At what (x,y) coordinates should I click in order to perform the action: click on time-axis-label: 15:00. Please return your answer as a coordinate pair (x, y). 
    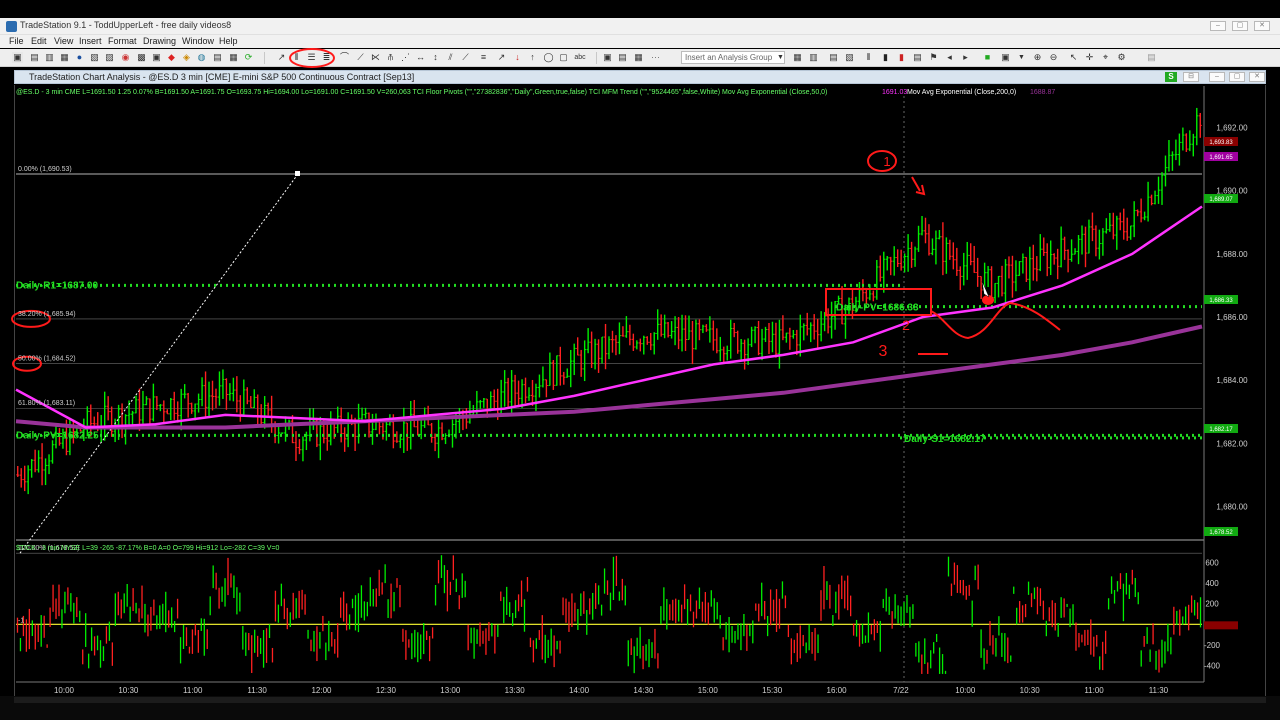
    Looking at the image, I should click on (708, 690).